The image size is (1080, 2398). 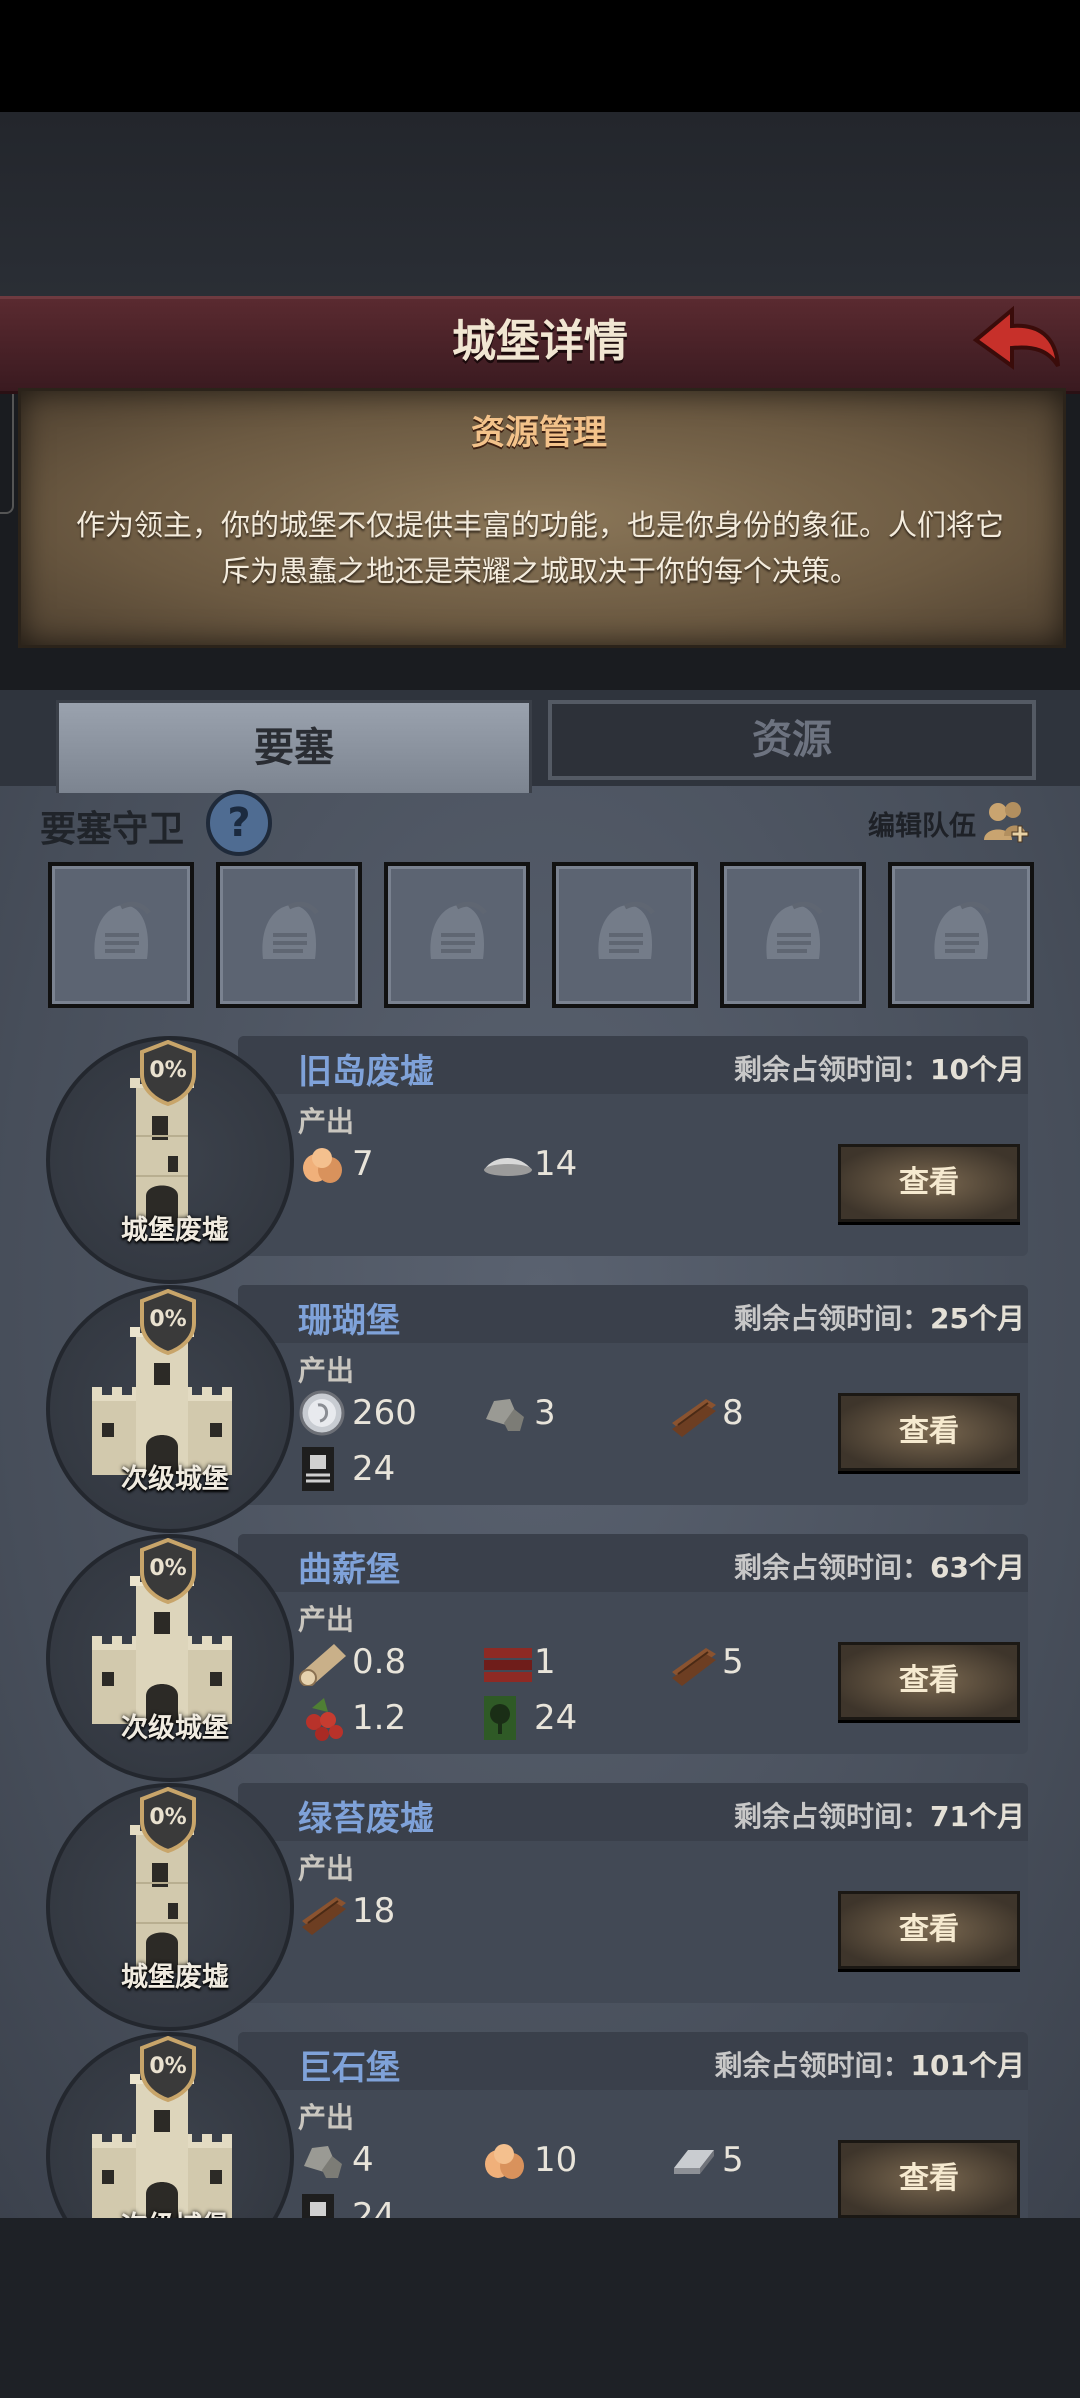 I want to click on back-arrow-icon, so click(x=1016, y=340).